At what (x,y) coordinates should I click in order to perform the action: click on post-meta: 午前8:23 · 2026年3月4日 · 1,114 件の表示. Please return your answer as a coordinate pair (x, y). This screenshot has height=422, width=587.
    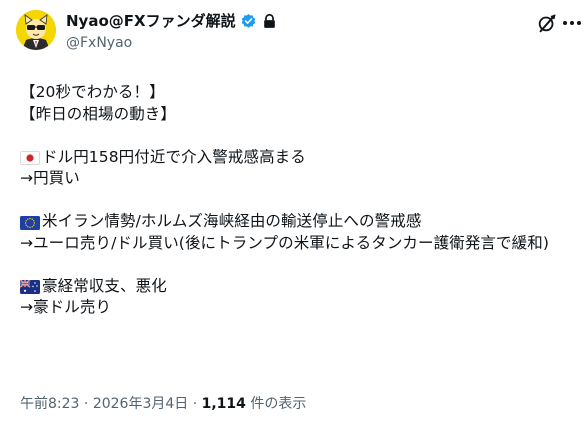
    Looking at the image, I should click on (163, 404).